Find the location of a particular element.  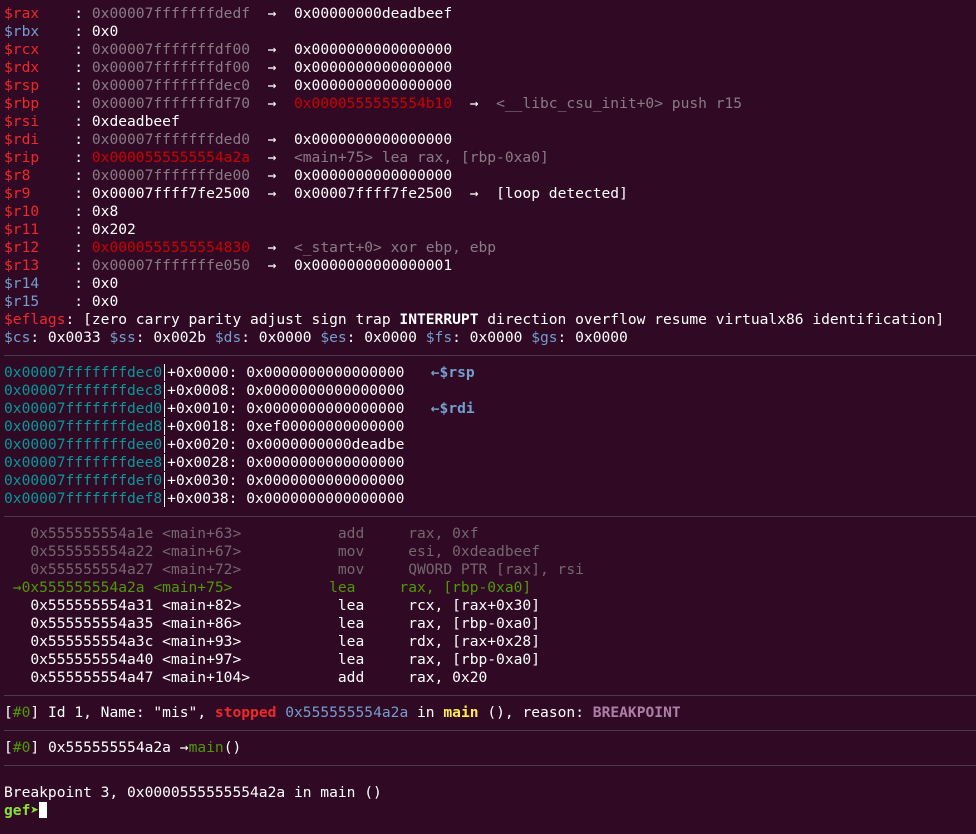

instruction-symbol: <main+63> is located at coordinates (250, 533).